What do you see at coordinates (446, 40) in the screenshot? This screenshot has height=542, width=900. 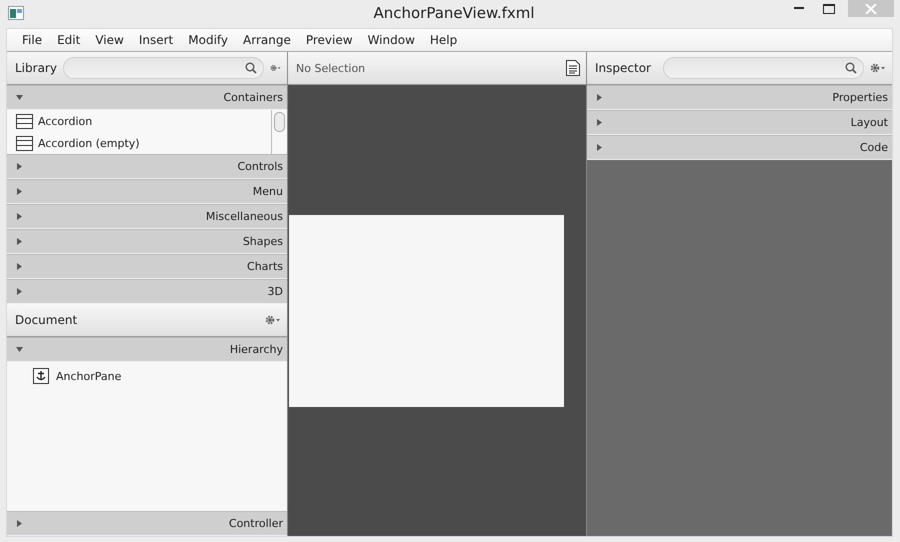 I see `menu-item: Help` at bounding box center [446, 40].